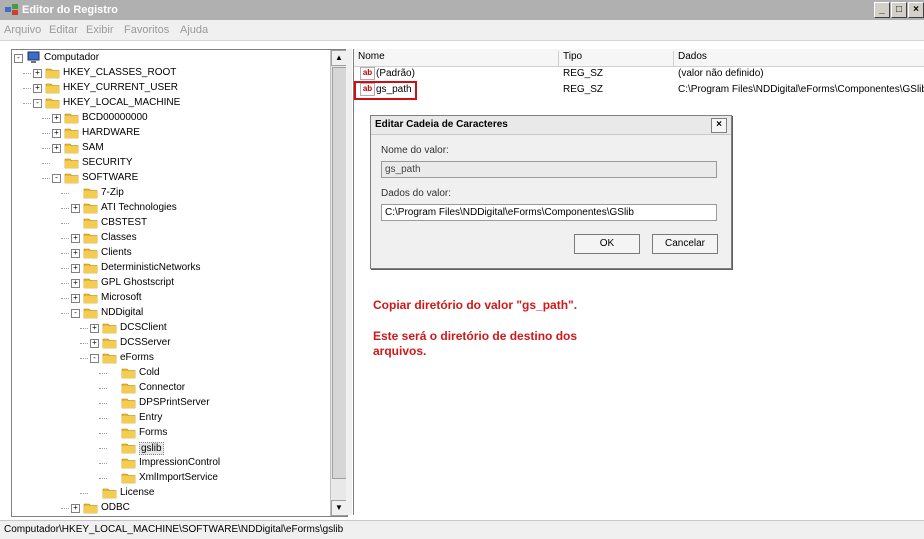 The height and width of the screenshot is (539, 924). I want to click on value-row-padrao: ab (Padrão) REG_SZ (valor não definido), so click(639, 74).